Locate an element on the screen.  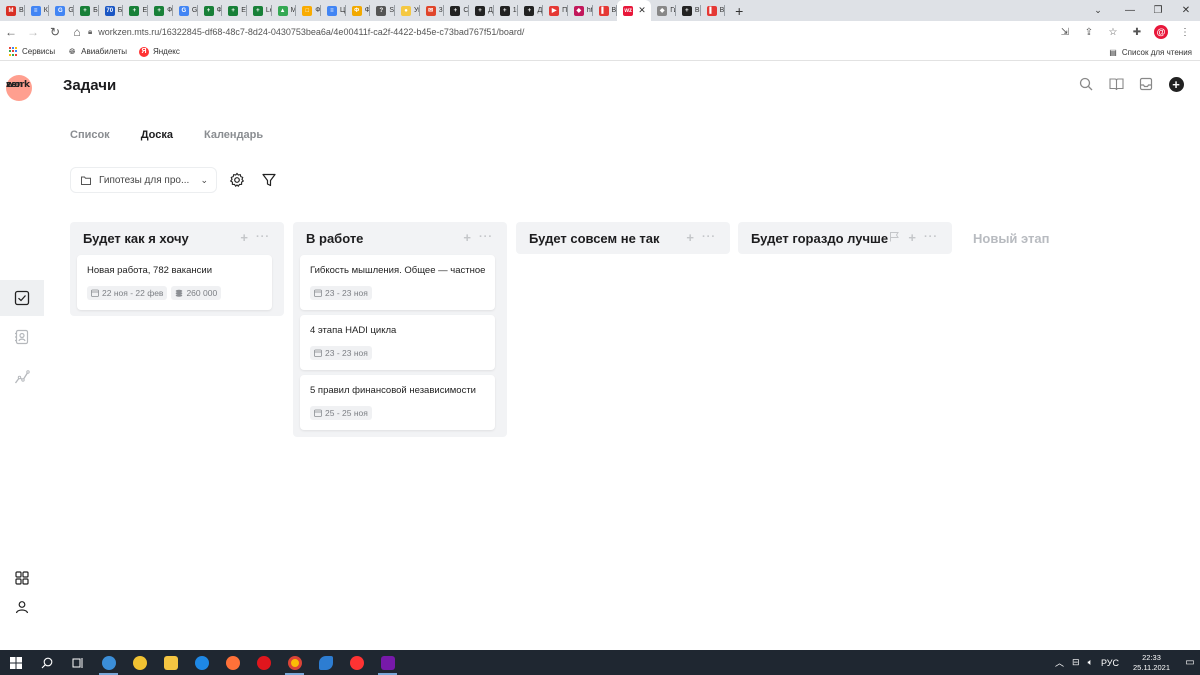
new-tab-button: + is located at coordinates (739, 10).